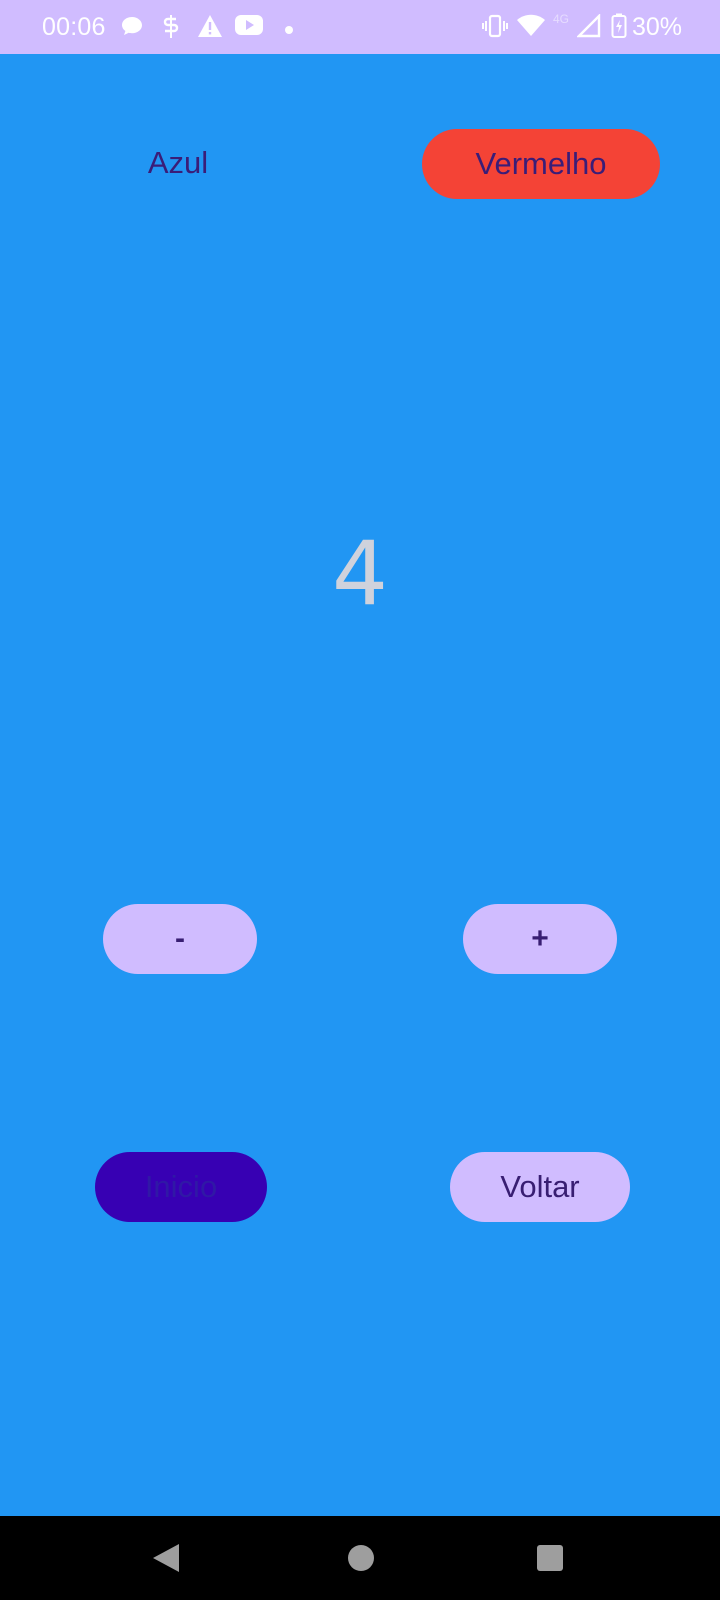 The width and height of the screenshot is (720, 1600). Describe the element at coordinates (540, 1187) in the screenshot. I see `voltar-button: Voltar` at that location.